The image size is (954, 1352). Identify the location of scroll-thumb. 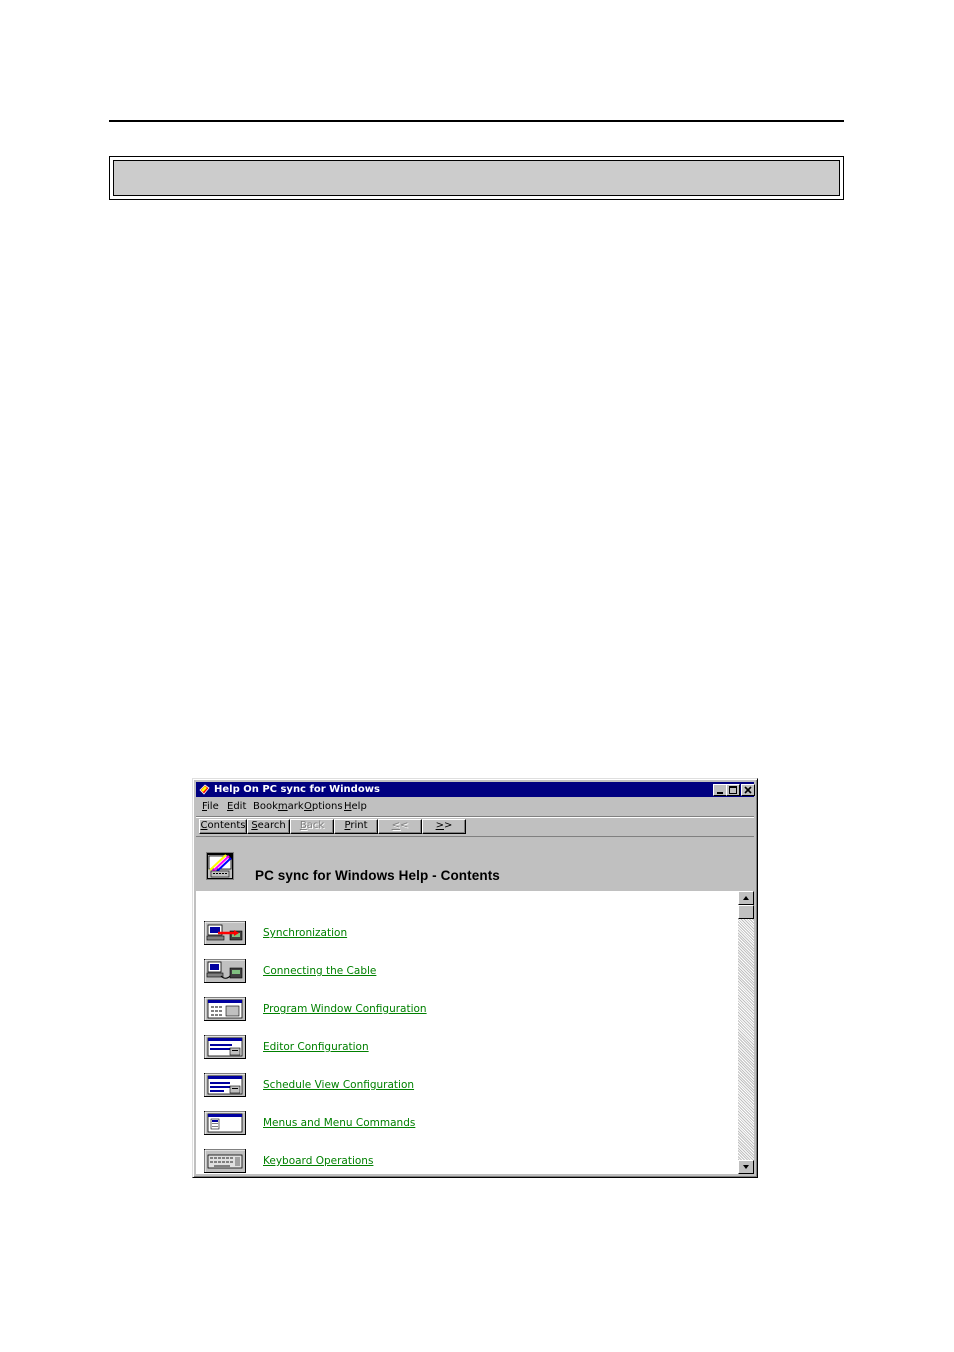
(746, 912).